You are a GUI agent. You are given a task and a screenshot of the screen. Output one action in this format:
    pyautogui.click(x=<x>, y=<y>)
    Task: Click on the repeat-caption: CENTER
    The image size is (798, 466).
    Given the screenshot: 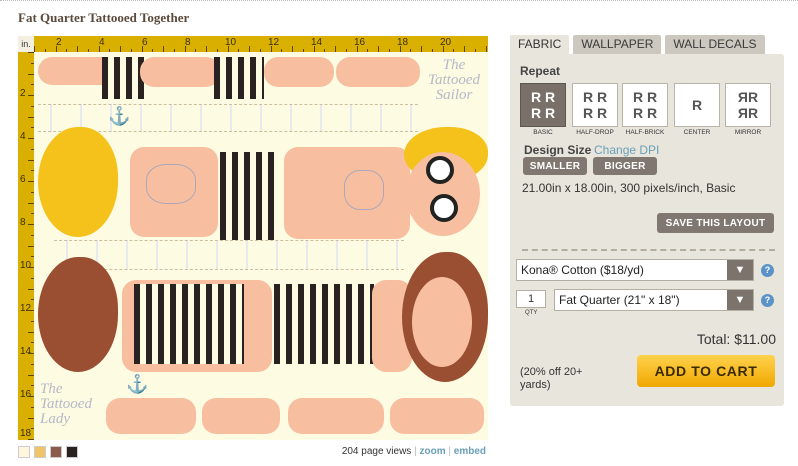 What is the action you would take?
    pyautogui.click(x=697, y=132)
    